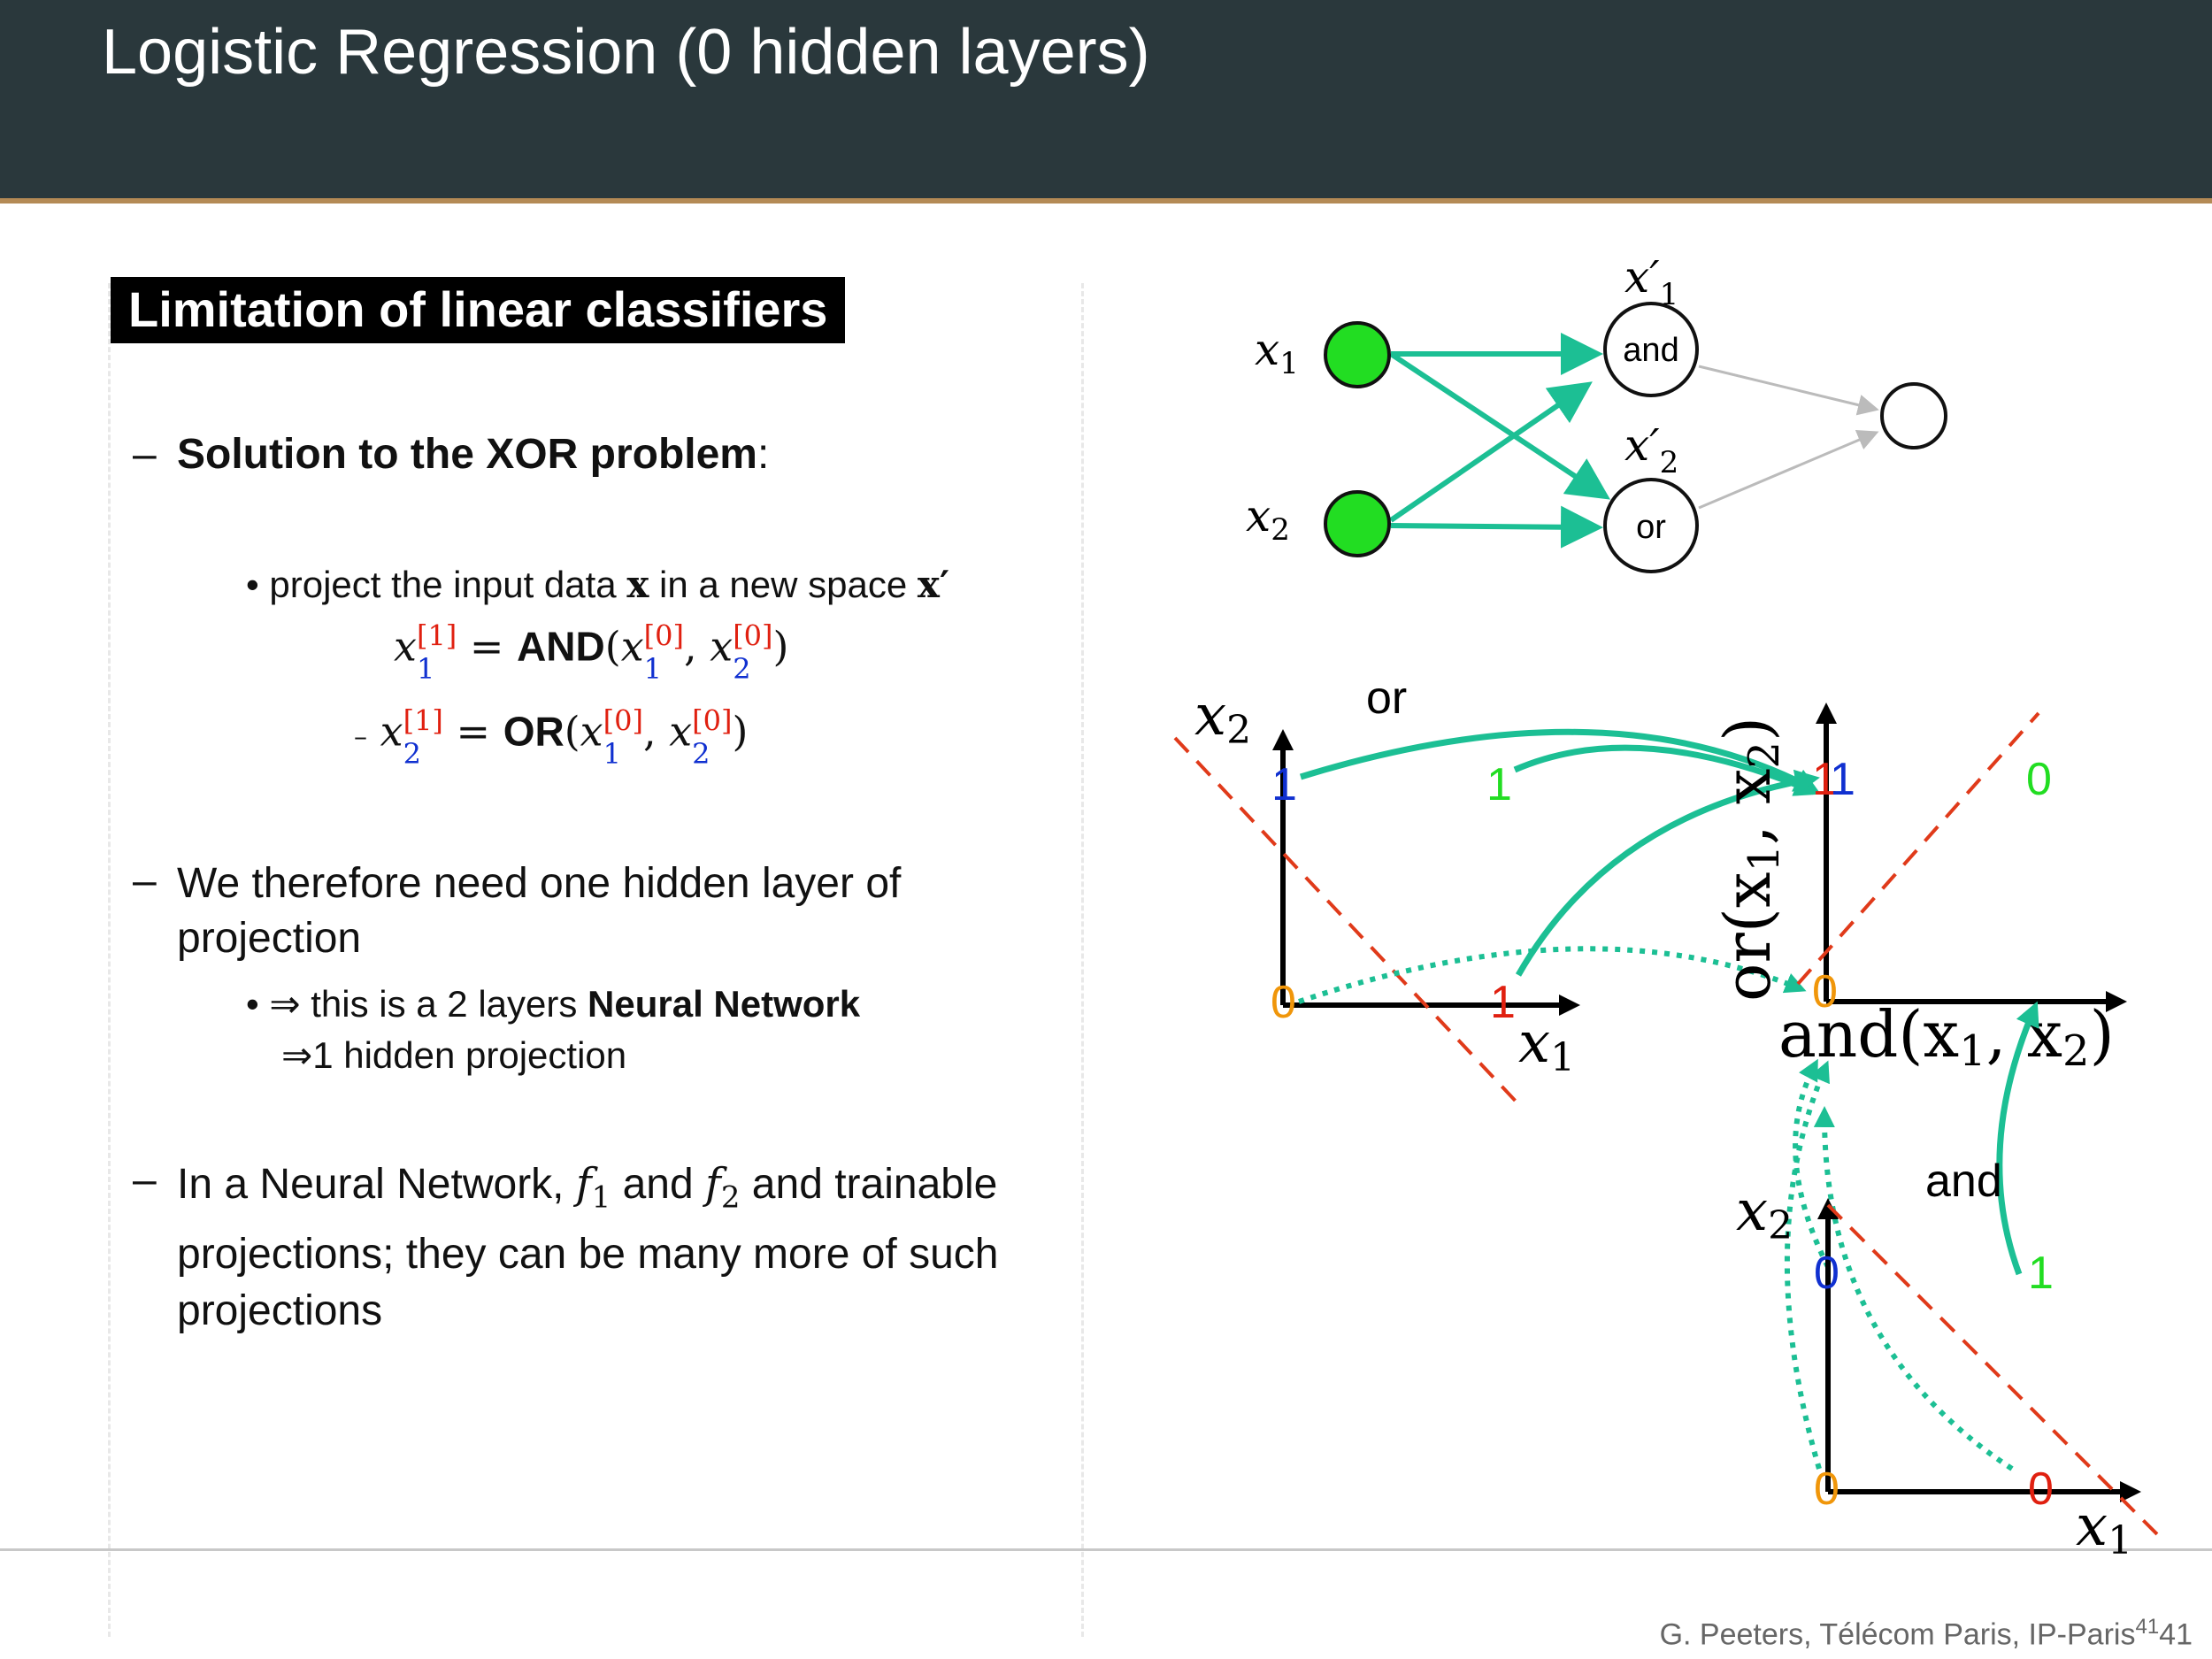  What do you see at coordinates (1914, 416) in the screenshot?
I see `output-node` at bounding box center [1914, 416].